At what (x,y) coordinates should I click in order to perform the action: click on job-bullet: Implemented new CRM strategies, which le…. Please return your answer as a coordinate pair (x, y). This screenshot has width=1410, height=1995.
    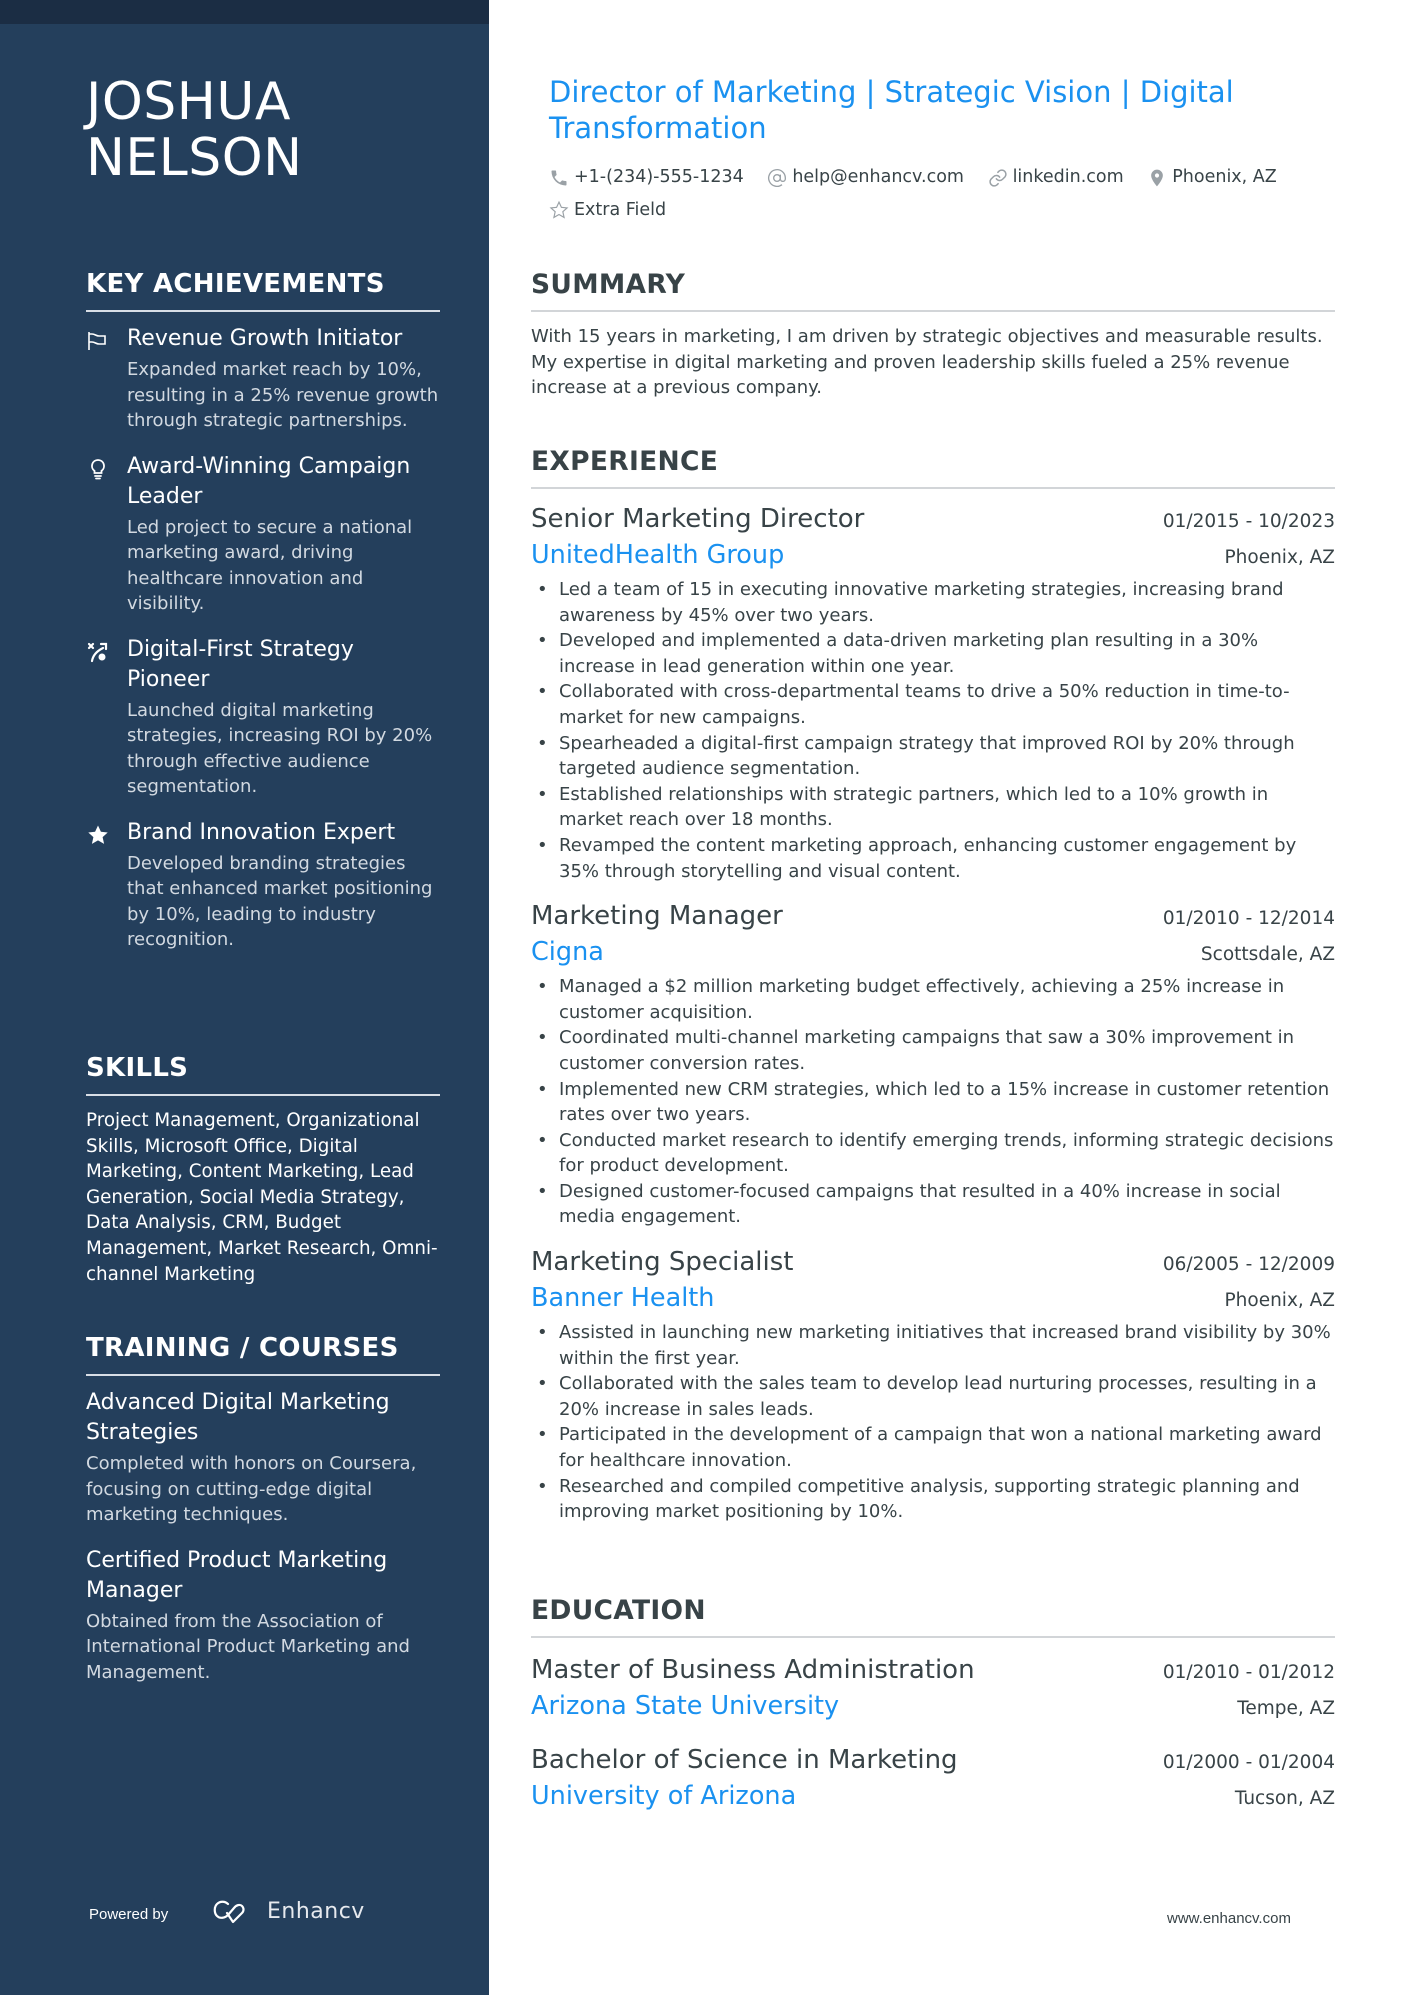
    Looking at the image, I should click on (933, 1102).